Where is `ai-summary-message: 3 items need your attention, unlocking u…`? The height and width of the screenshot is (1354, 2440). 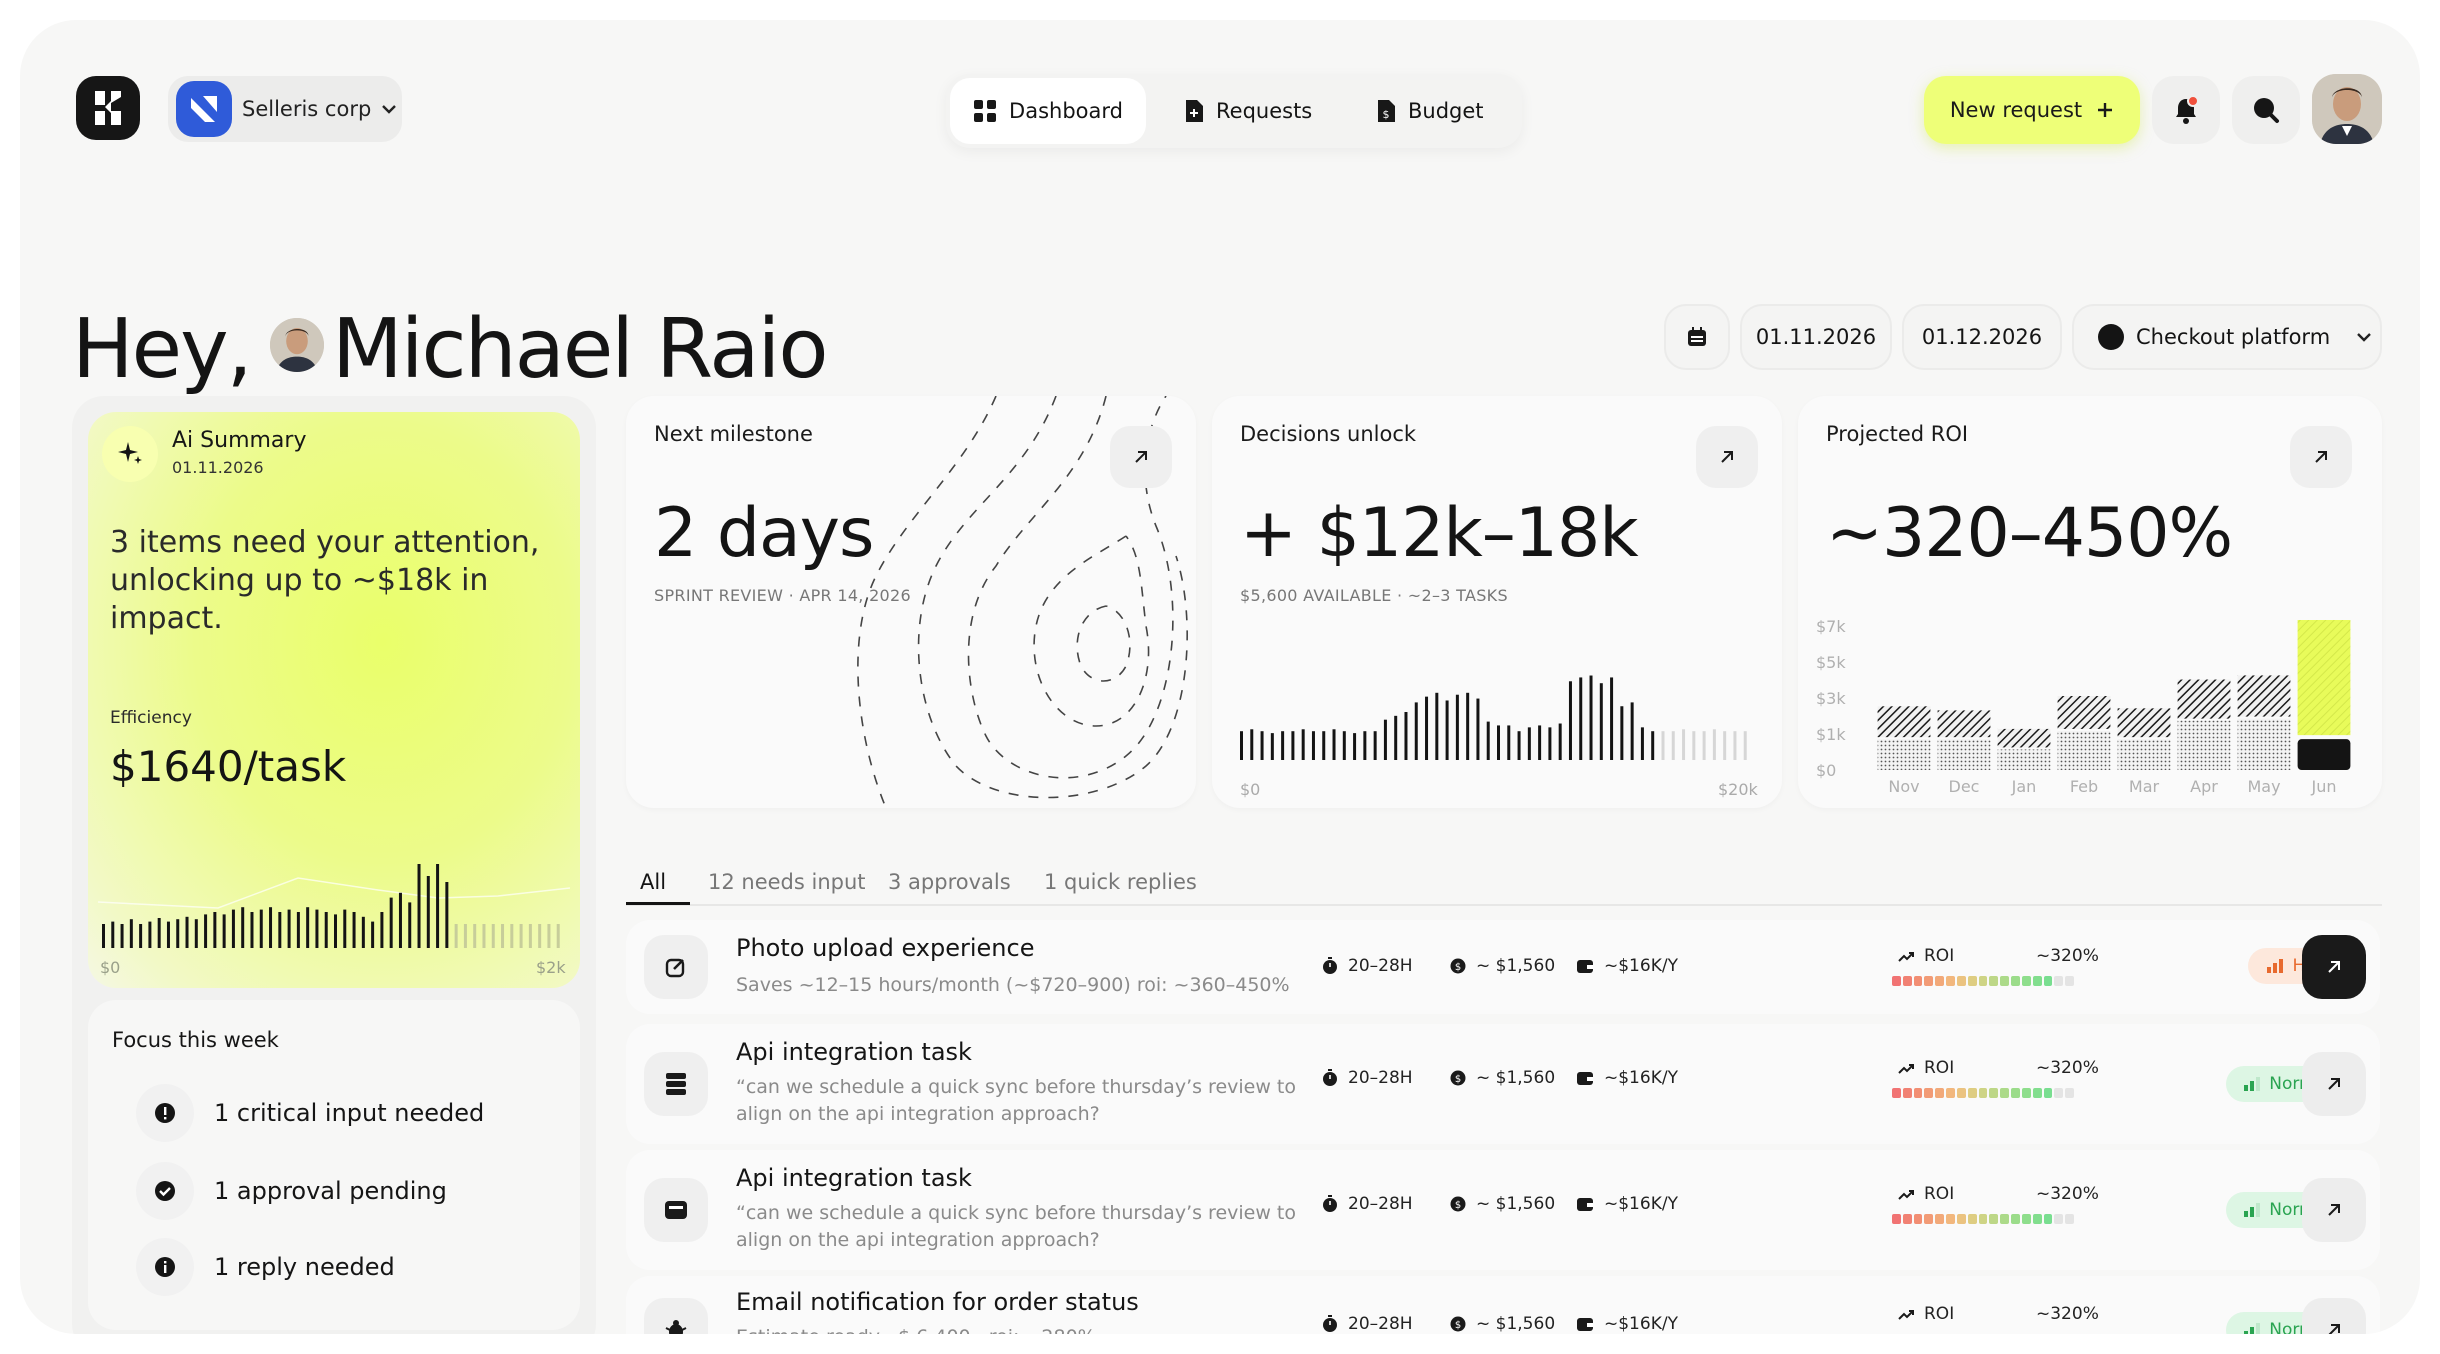 ai-summary-message: 3 items need your attention, unlocking u… is located at coordinates (325, 580).